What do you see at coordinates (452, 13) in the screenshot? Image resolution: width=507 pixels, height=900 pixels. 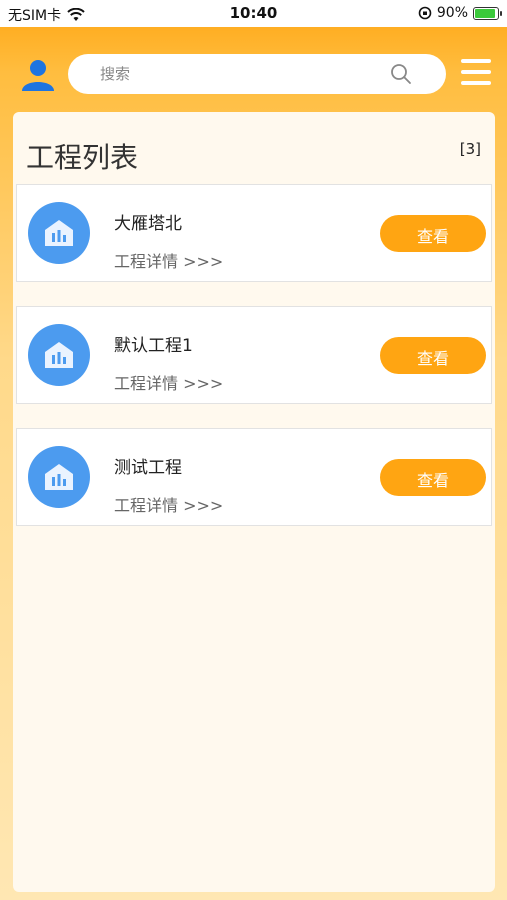 I see `battery-percent: 90%` at bounding box center [452, 13].